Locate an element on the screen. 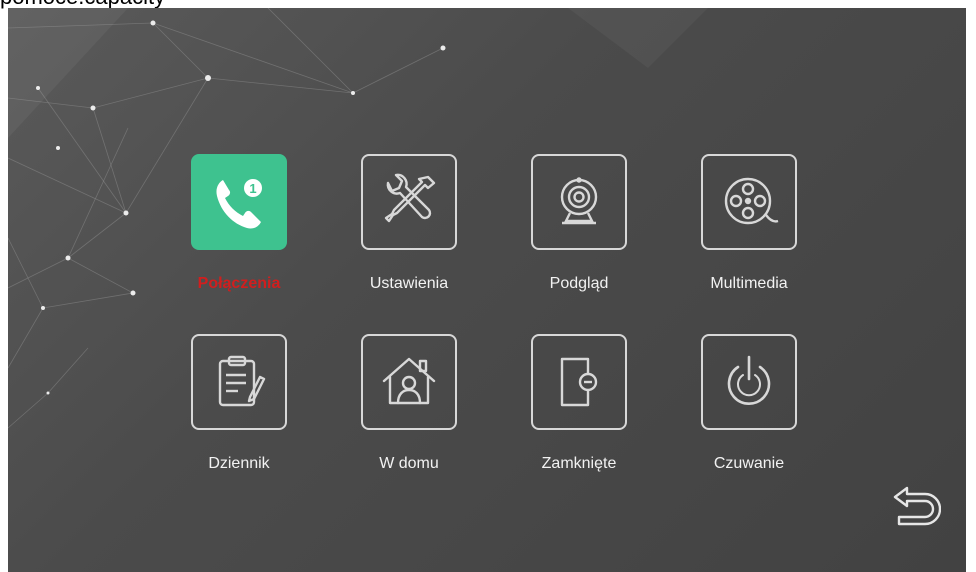 The width and height of the screenshot is (976, 572). back-button is located at coordinates (916, 506).